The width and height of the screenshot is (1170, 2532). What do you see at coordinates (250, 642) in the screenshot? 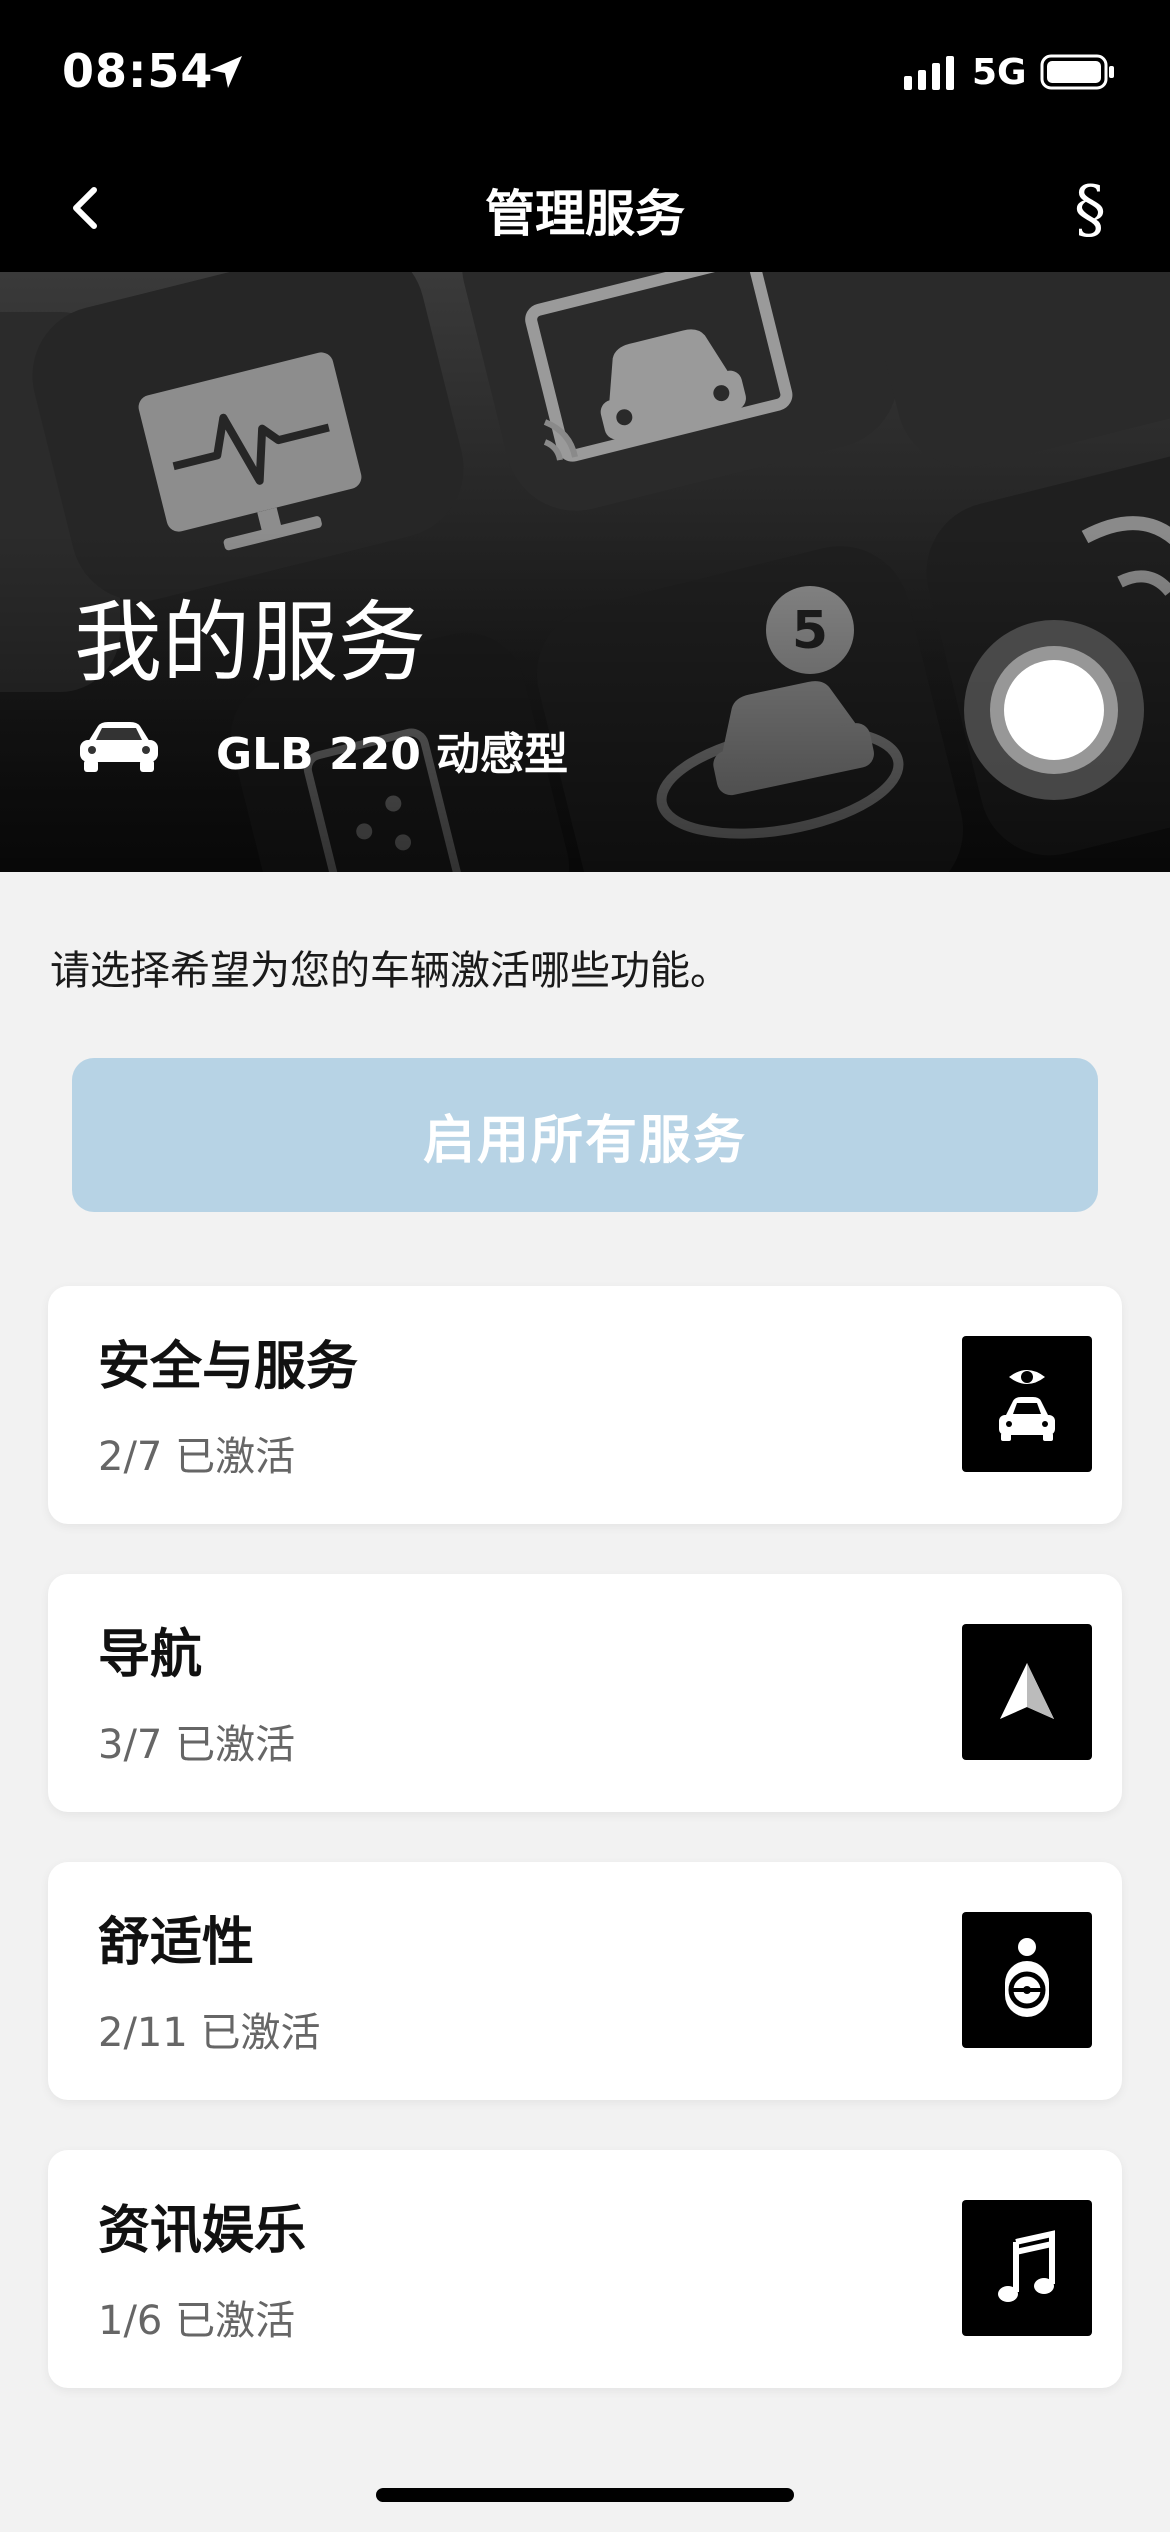
I see `hero-title: 我的服务` at bounding box center [250, 642].